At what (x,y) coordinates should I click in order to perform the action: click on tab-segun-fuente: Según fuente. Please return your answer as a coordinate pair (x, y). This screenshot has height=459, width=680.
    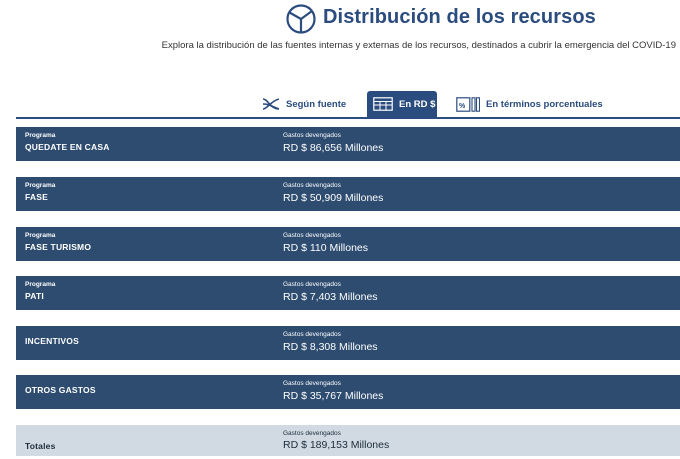
    Looking at the image, I should click on (304, 104).